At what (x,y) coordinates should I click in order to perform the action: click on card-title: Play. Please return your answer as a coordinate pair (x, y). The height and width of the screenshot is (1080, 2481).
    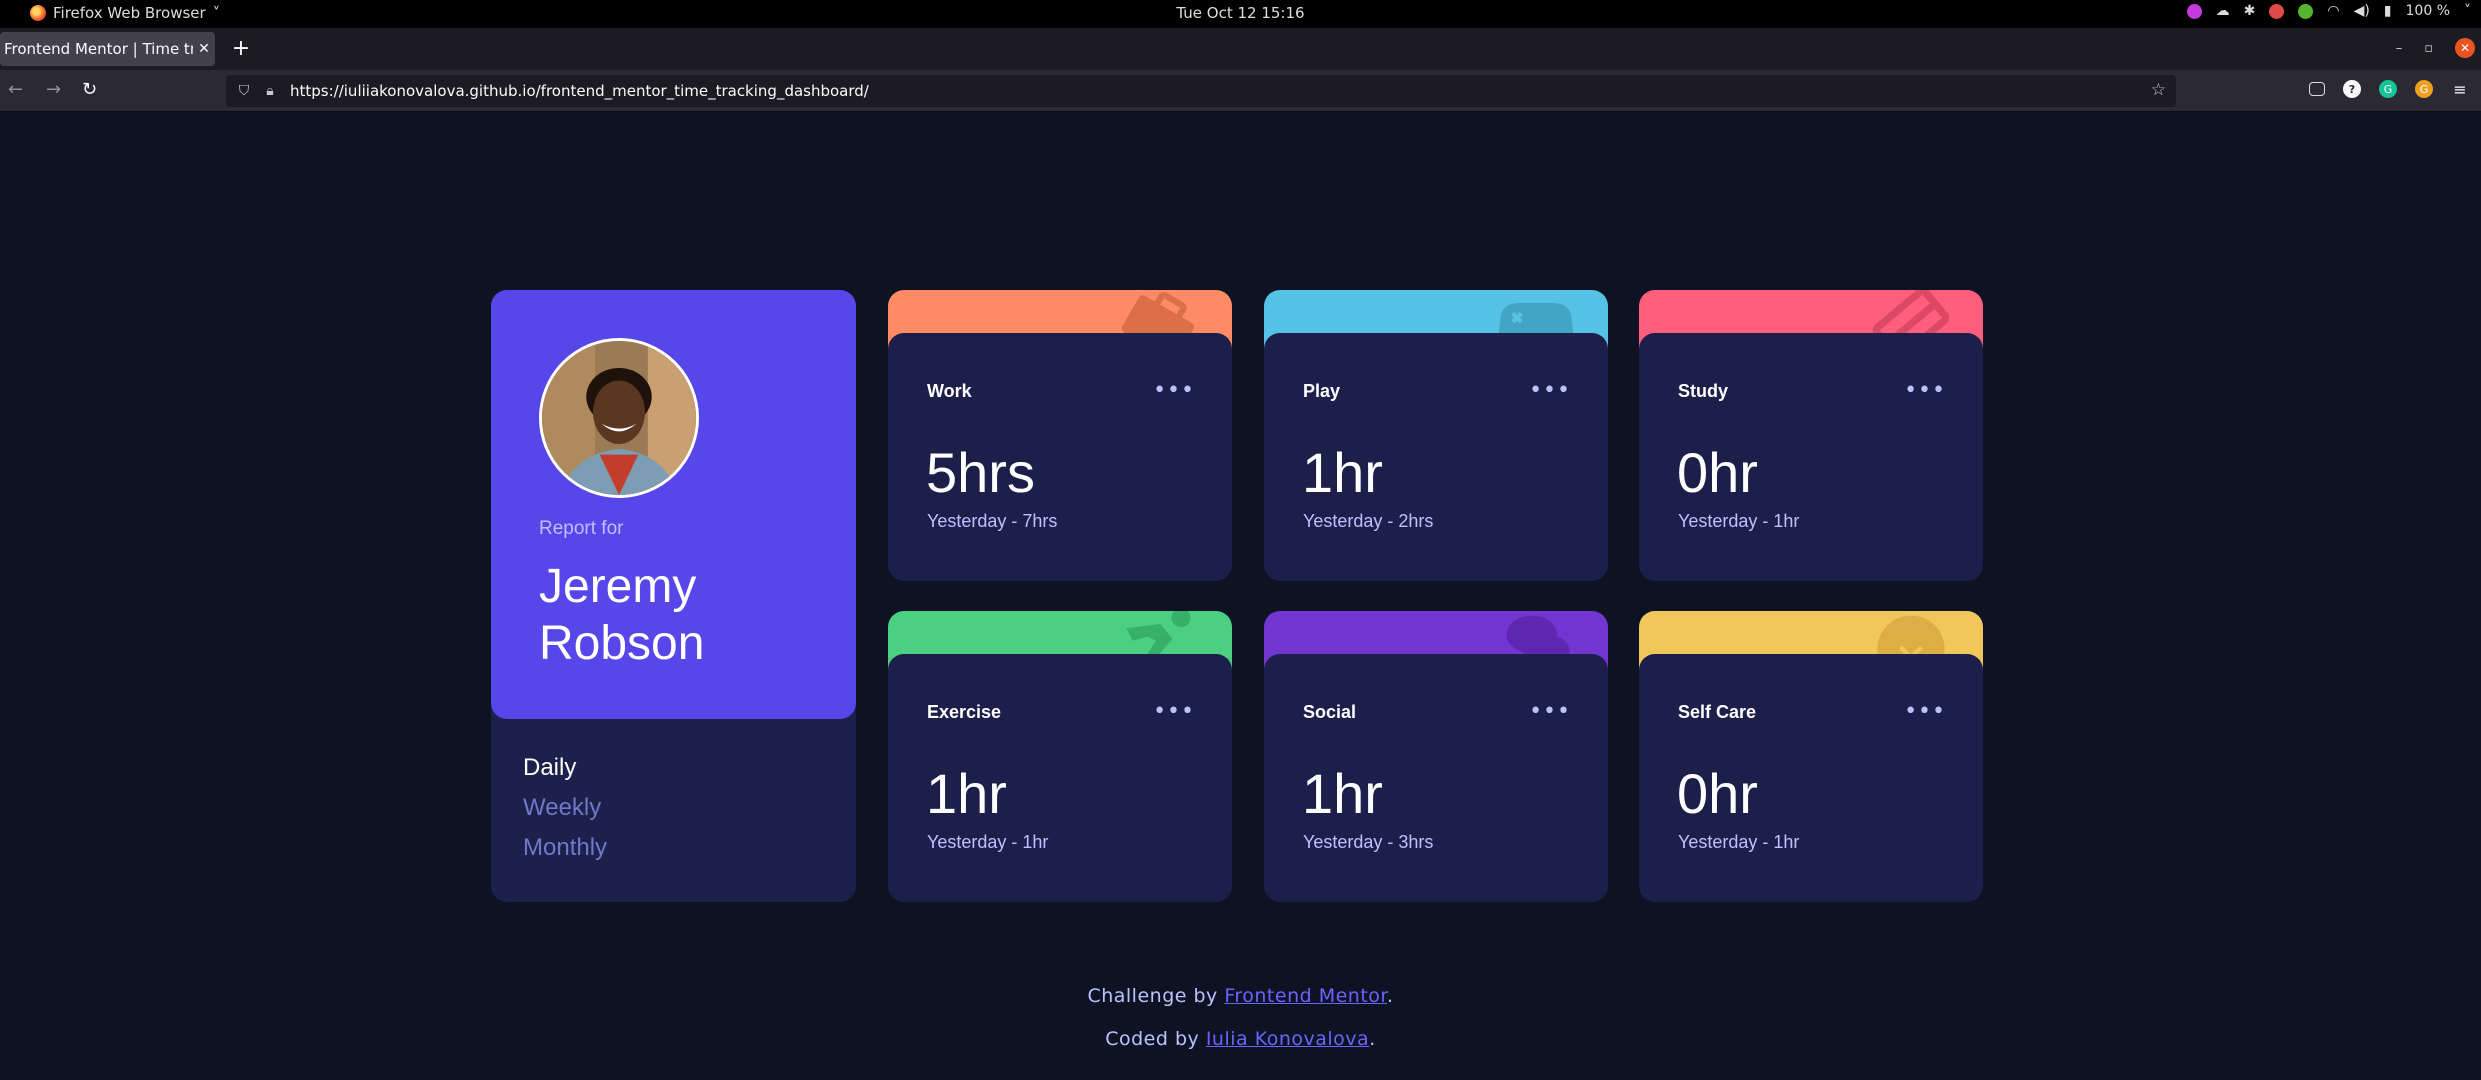
    Looking at the image, I should click on (1322, 391).